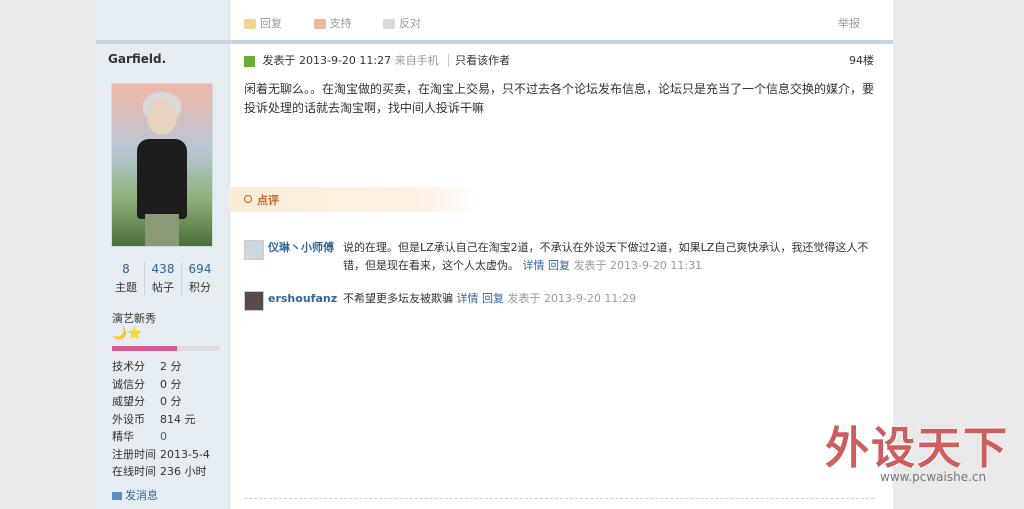  Describe the element at coordinates (861, 60) in the screenshot. I see `floor-number: 94楼` at that location.